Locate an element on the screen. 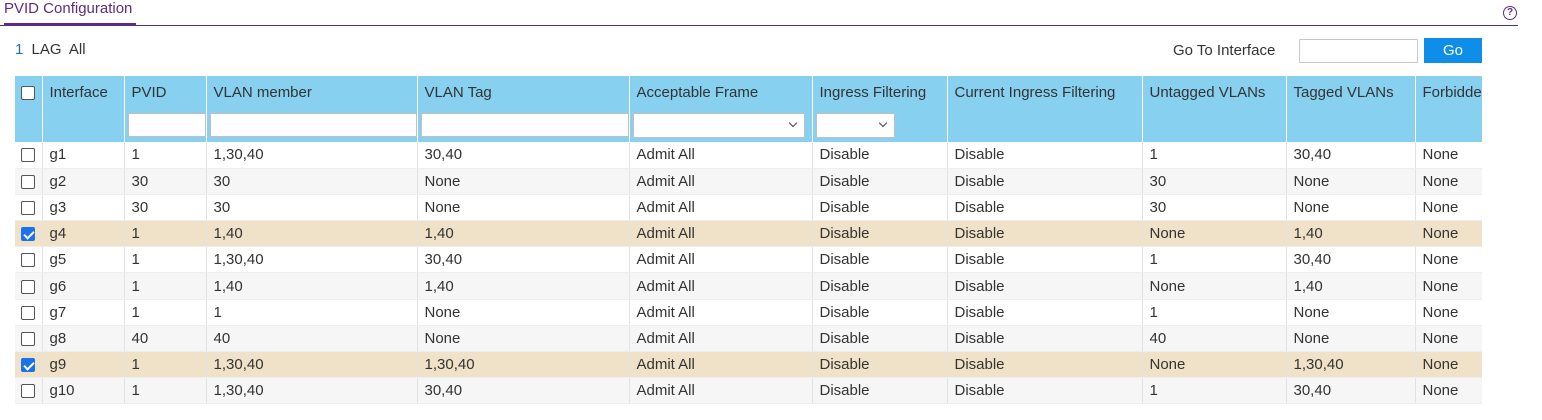  cell-tagged-vlans: None is located at coordinates (1350, 339).